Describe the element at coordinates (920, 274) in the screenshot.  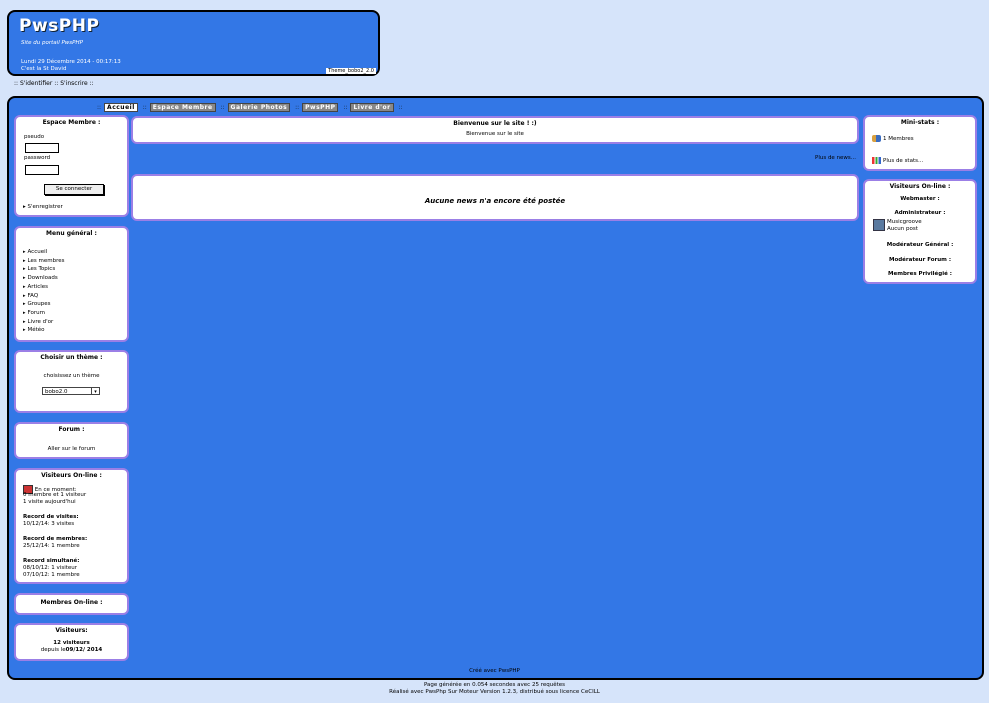
I see `privileged-label: Membres Privilégié :` at that location.